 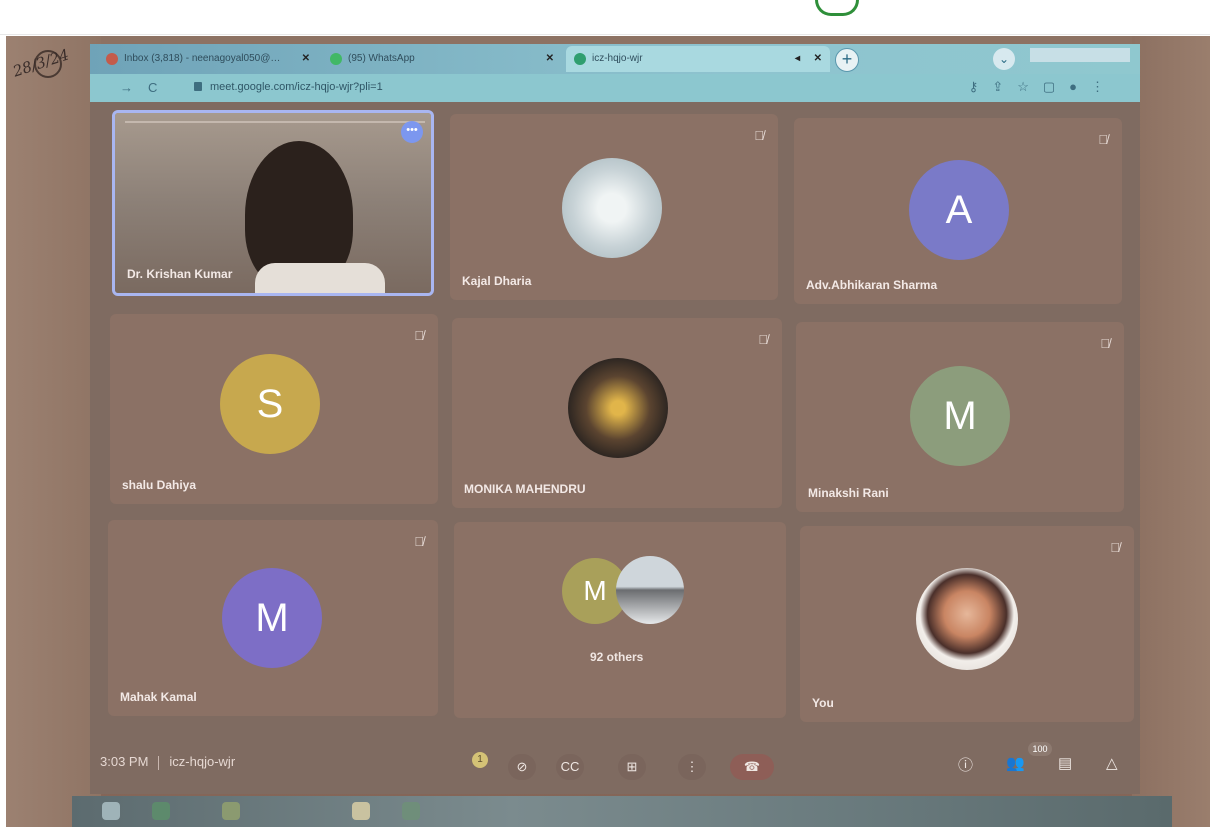 I want to click on meeting-time: 3:03 PM, so click(x=124, y=761).